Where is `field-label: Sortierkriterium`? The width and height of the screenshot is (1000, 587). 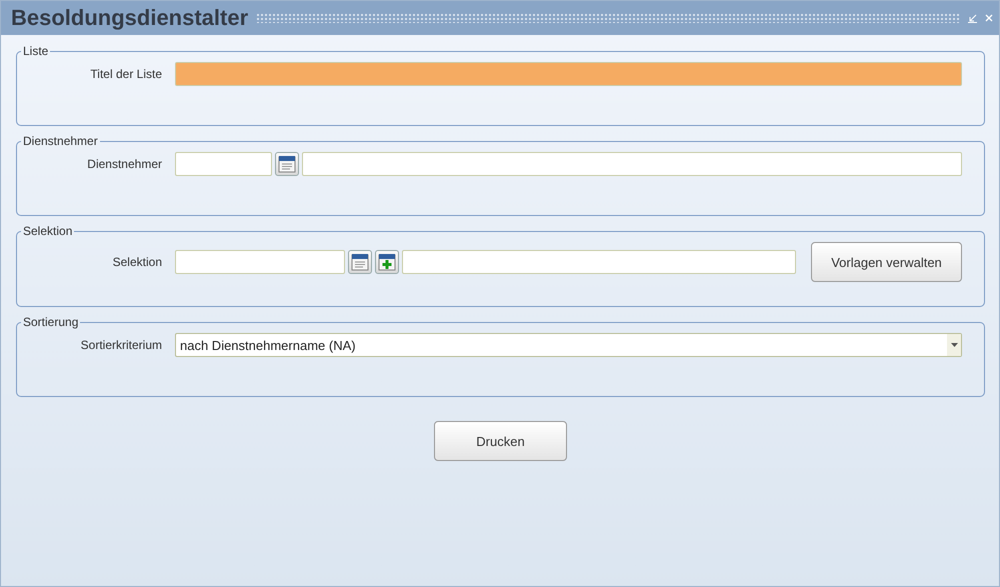 field-label: Sortierkriterium is located at coordinates (121, 345).